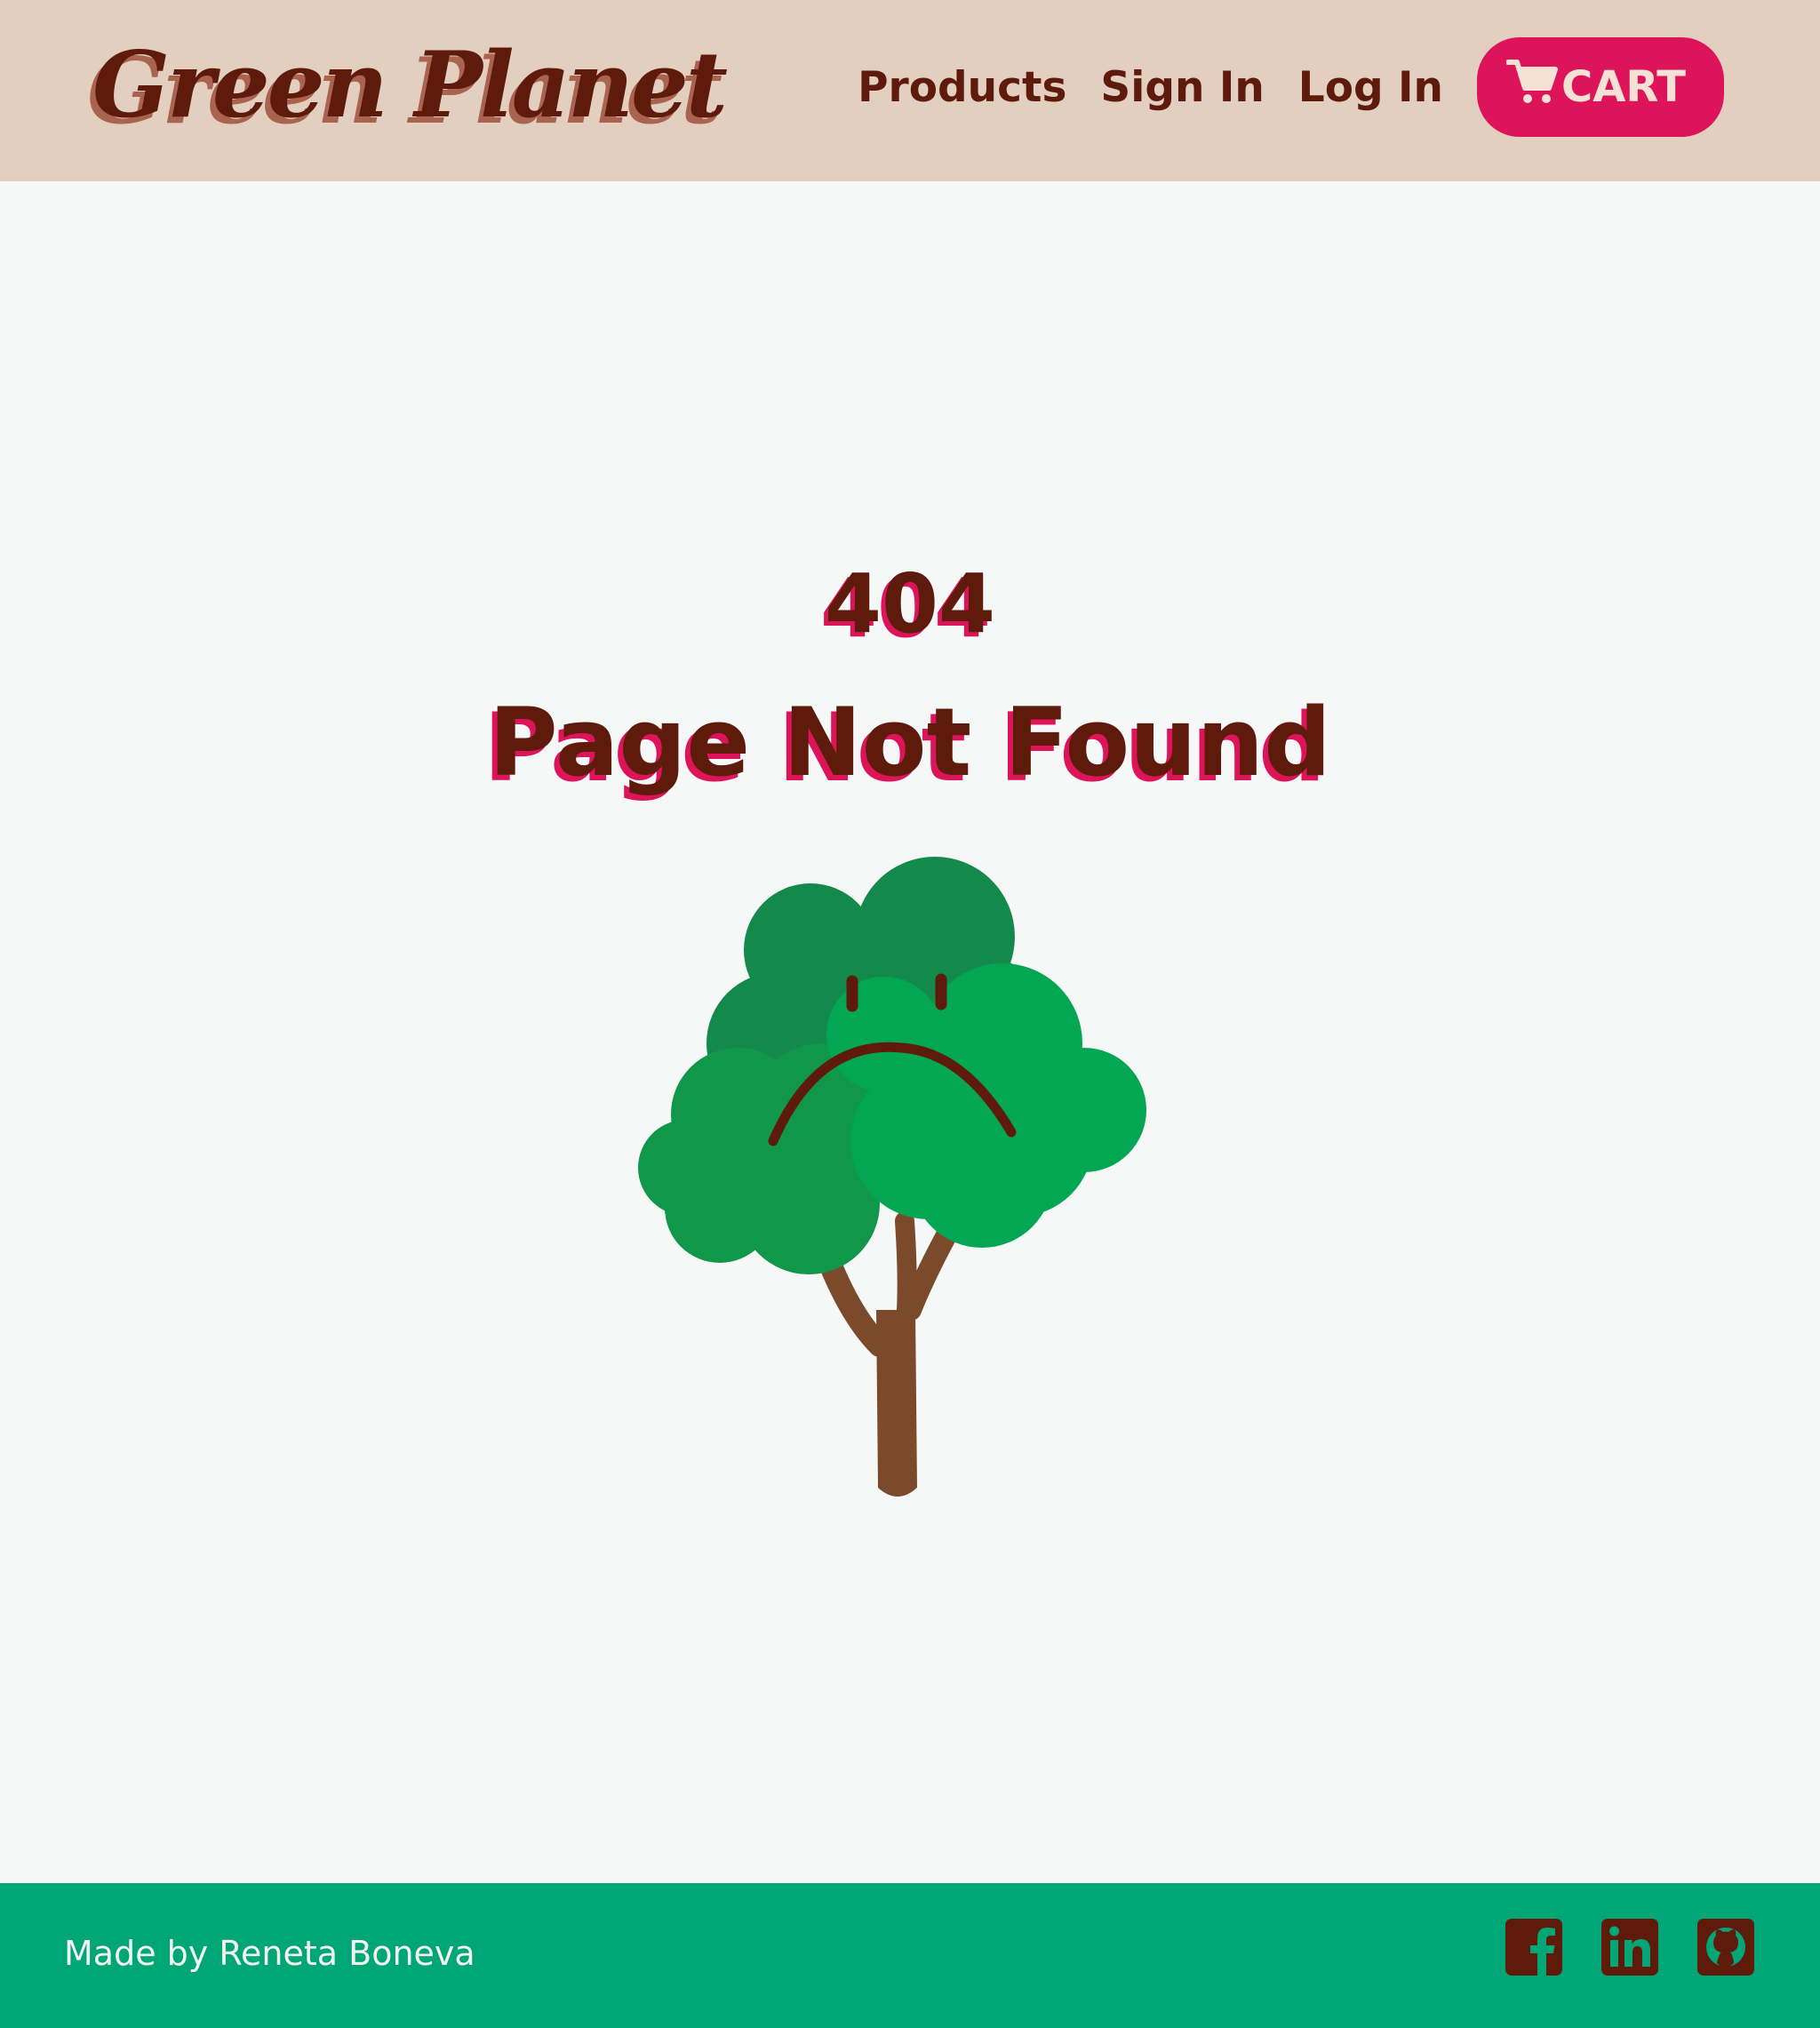  What do you see at coordinates (1725, 1947) in the screenshot?
I see `github-icon` at bounding box center [1725, 1947].